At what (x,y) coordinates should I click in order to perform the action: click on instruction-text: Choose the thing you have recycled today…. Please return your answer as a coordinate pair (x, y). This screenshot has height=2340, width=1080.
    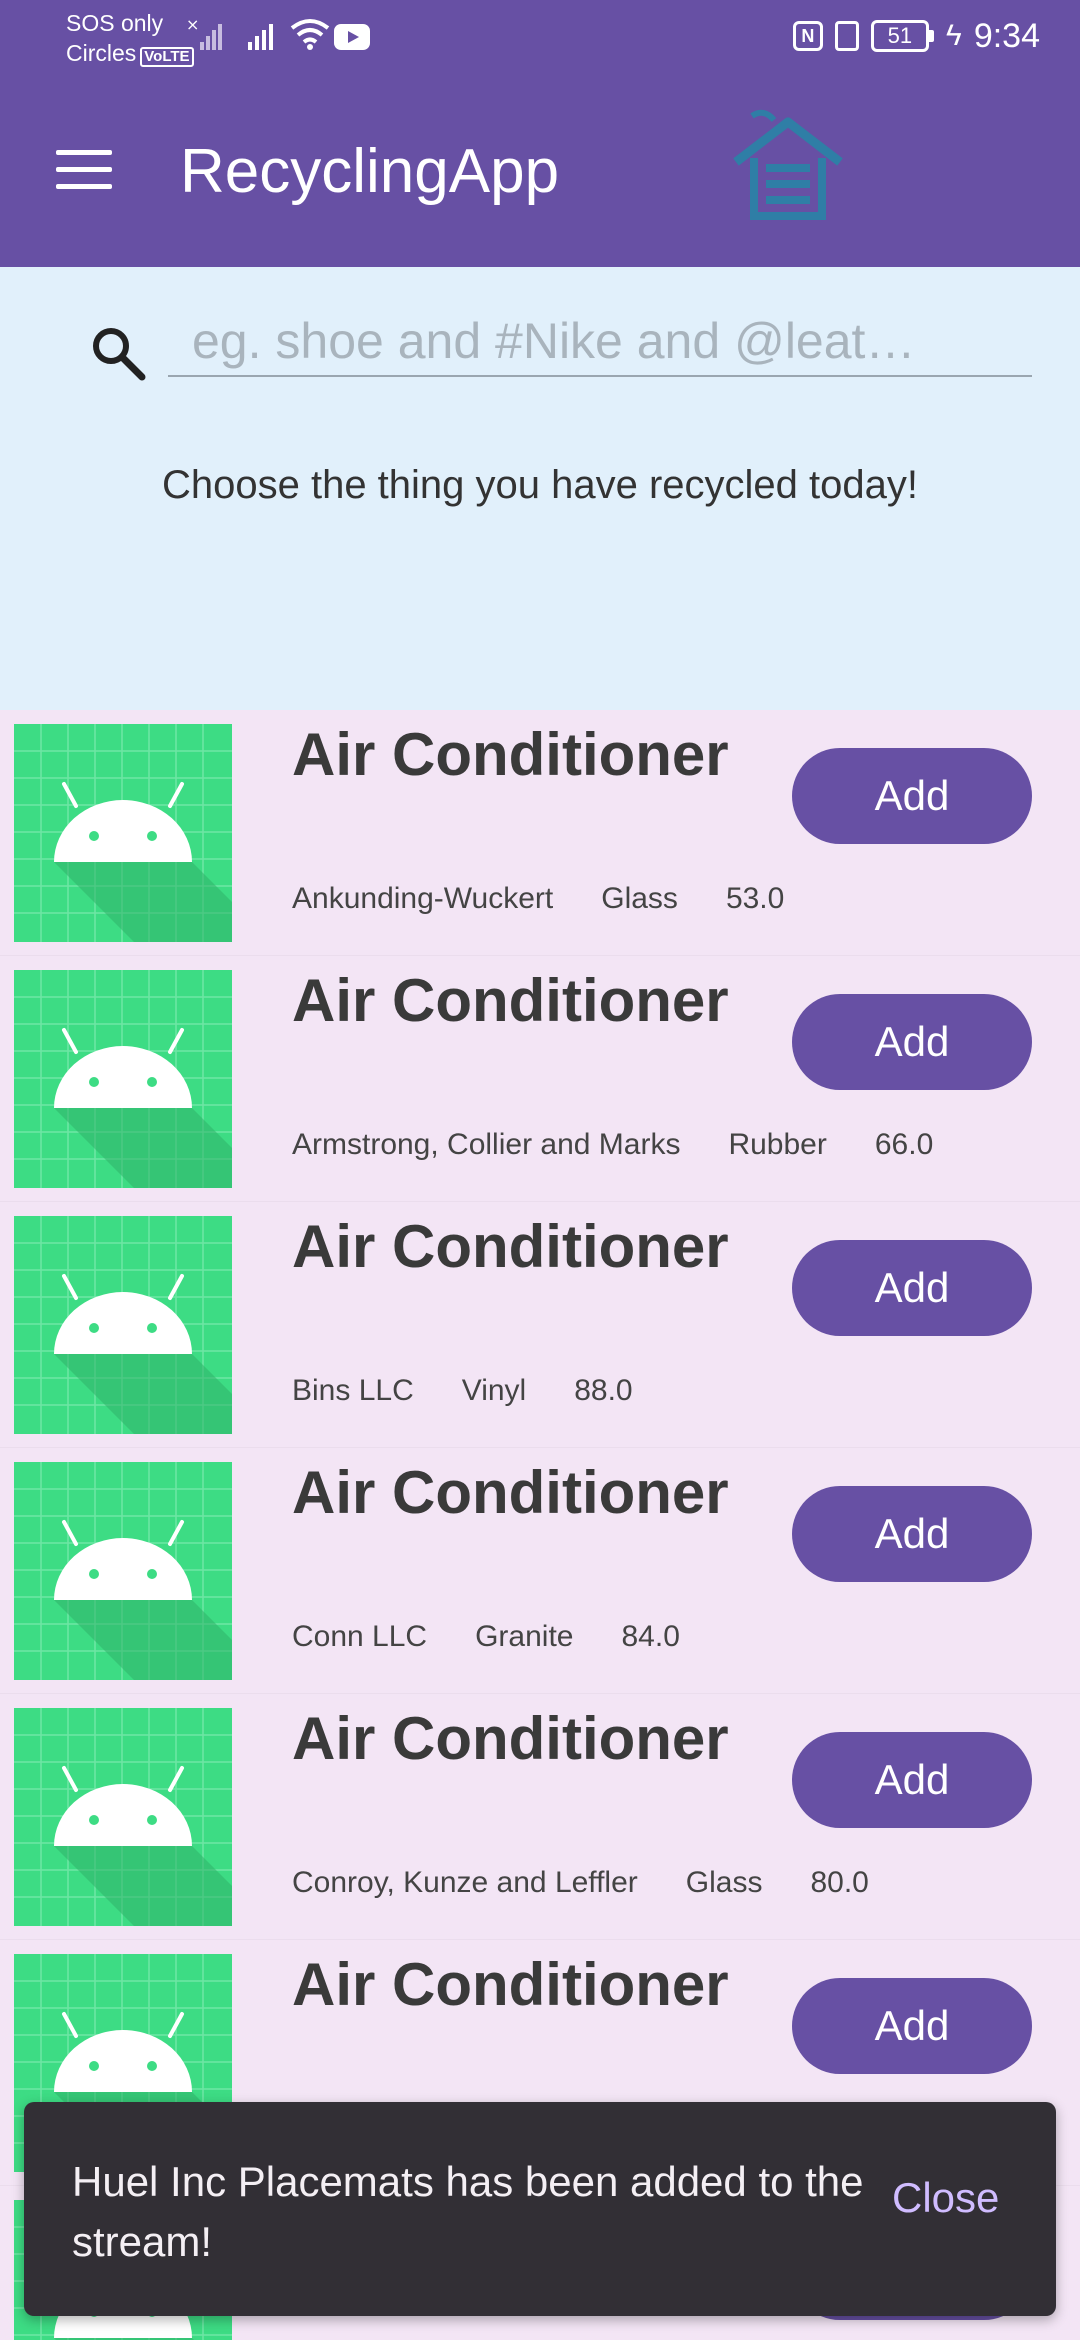
    Looking at the image, I should click on (540, 485).